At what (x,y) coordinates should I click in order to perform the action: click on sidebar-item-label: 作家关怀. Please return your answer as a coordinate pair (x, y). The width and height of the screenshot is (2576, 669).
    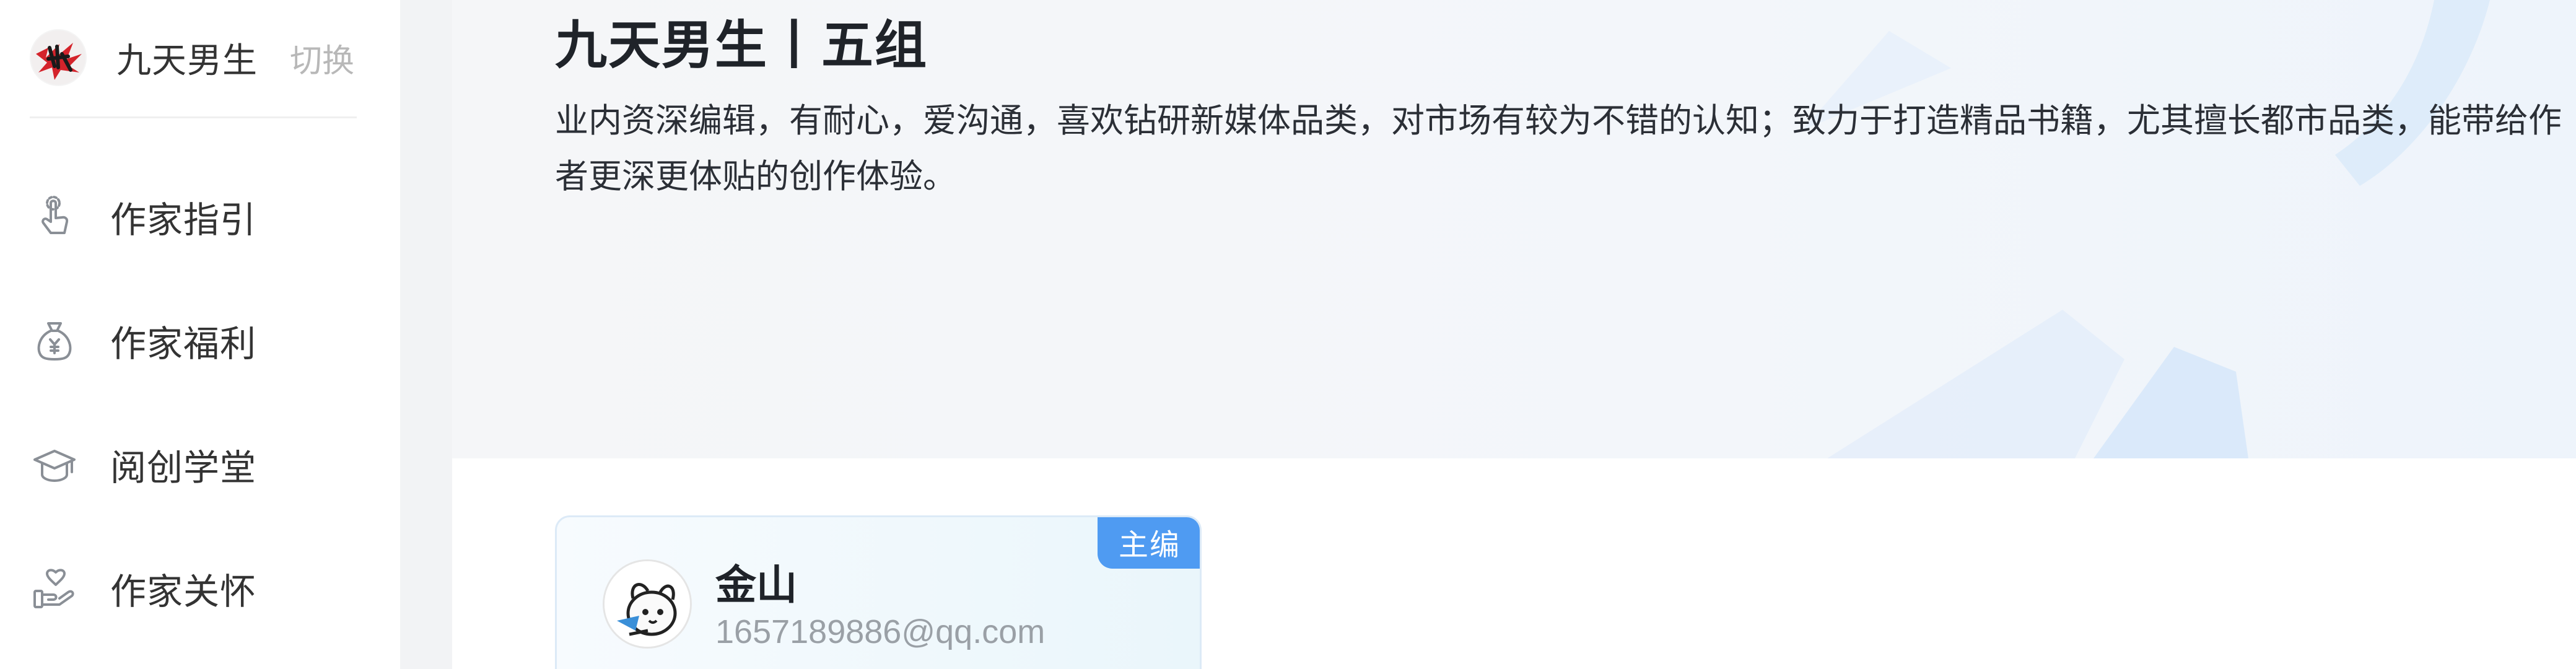
    Looking at the image, I should click on (183, 592).